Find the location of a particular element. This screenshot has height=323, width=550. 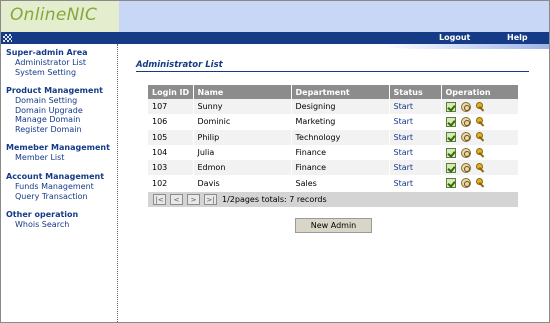

checker-pattern-icon is located at coordinates (7, 38).